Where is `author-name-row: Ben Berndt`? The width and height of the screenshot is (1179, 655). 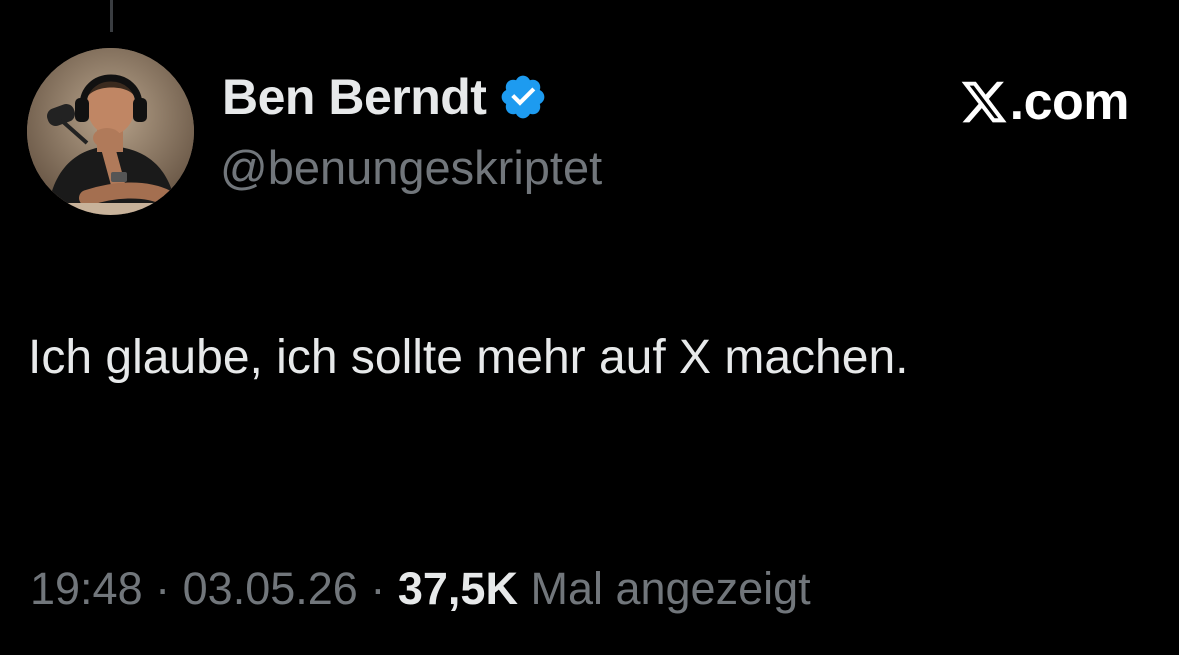
author-name-row: Ben Berndt is located at coordinates (385, 97).